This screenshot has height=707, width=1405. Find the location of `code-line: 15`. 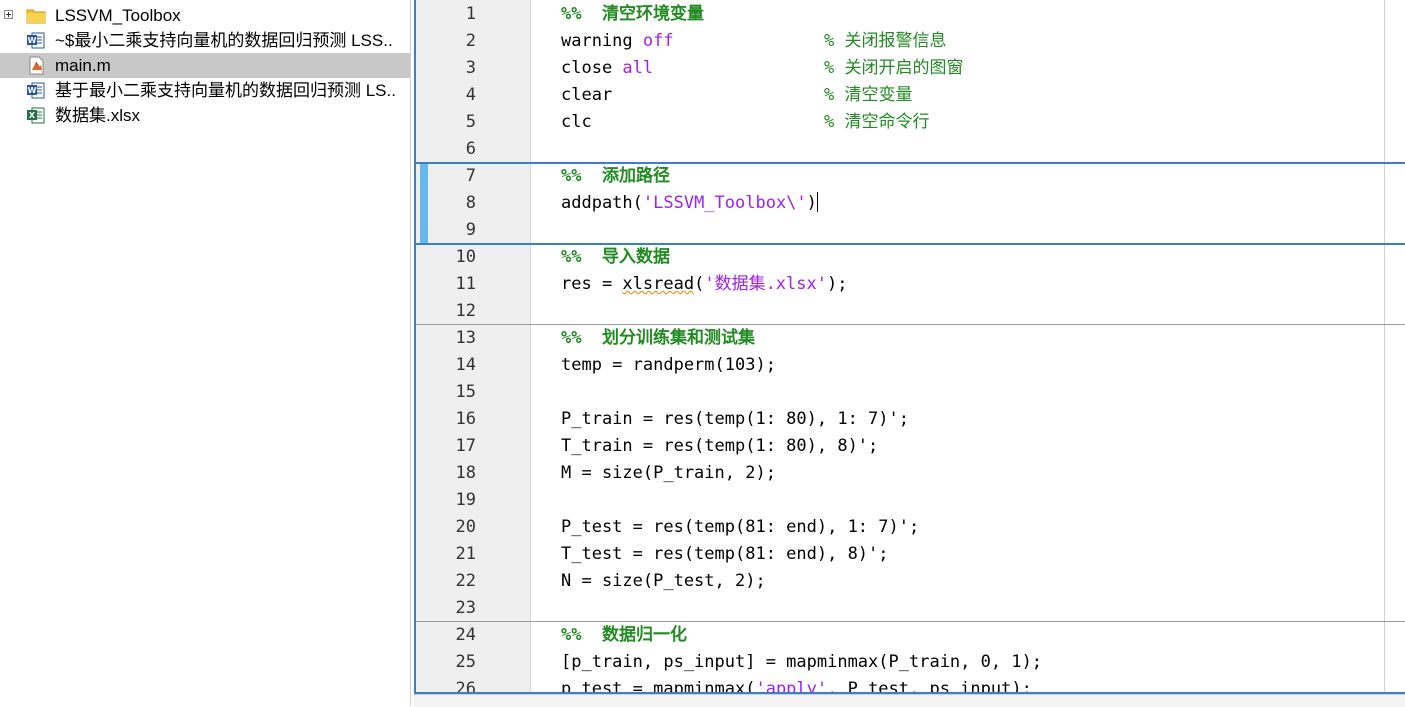

code-line: 15 is located at coordinates (910, 392).